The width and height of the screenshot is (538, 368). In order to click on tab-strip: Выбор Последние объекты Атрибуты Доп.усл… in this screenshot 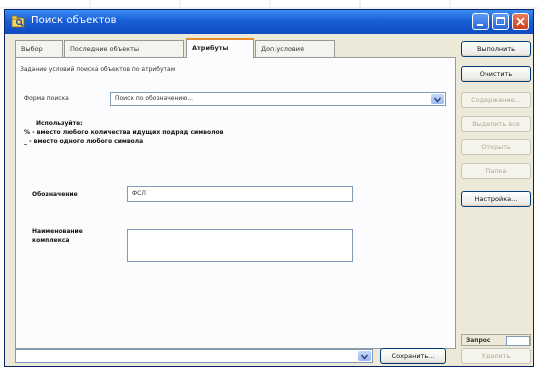, I will do `click(235, 48)`.